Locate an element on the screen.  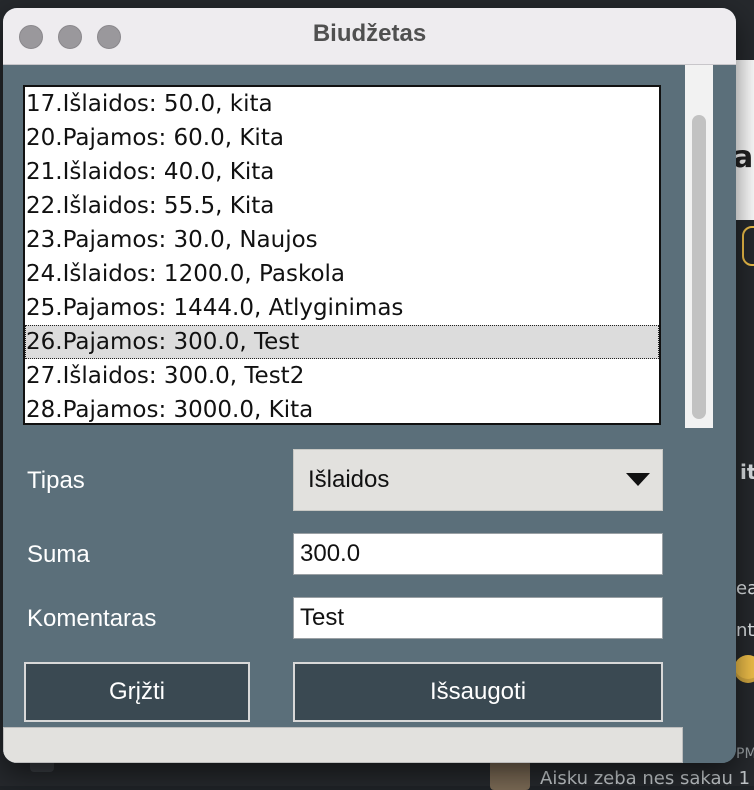
chevron-down-icon is located at coordinates (638, 479).